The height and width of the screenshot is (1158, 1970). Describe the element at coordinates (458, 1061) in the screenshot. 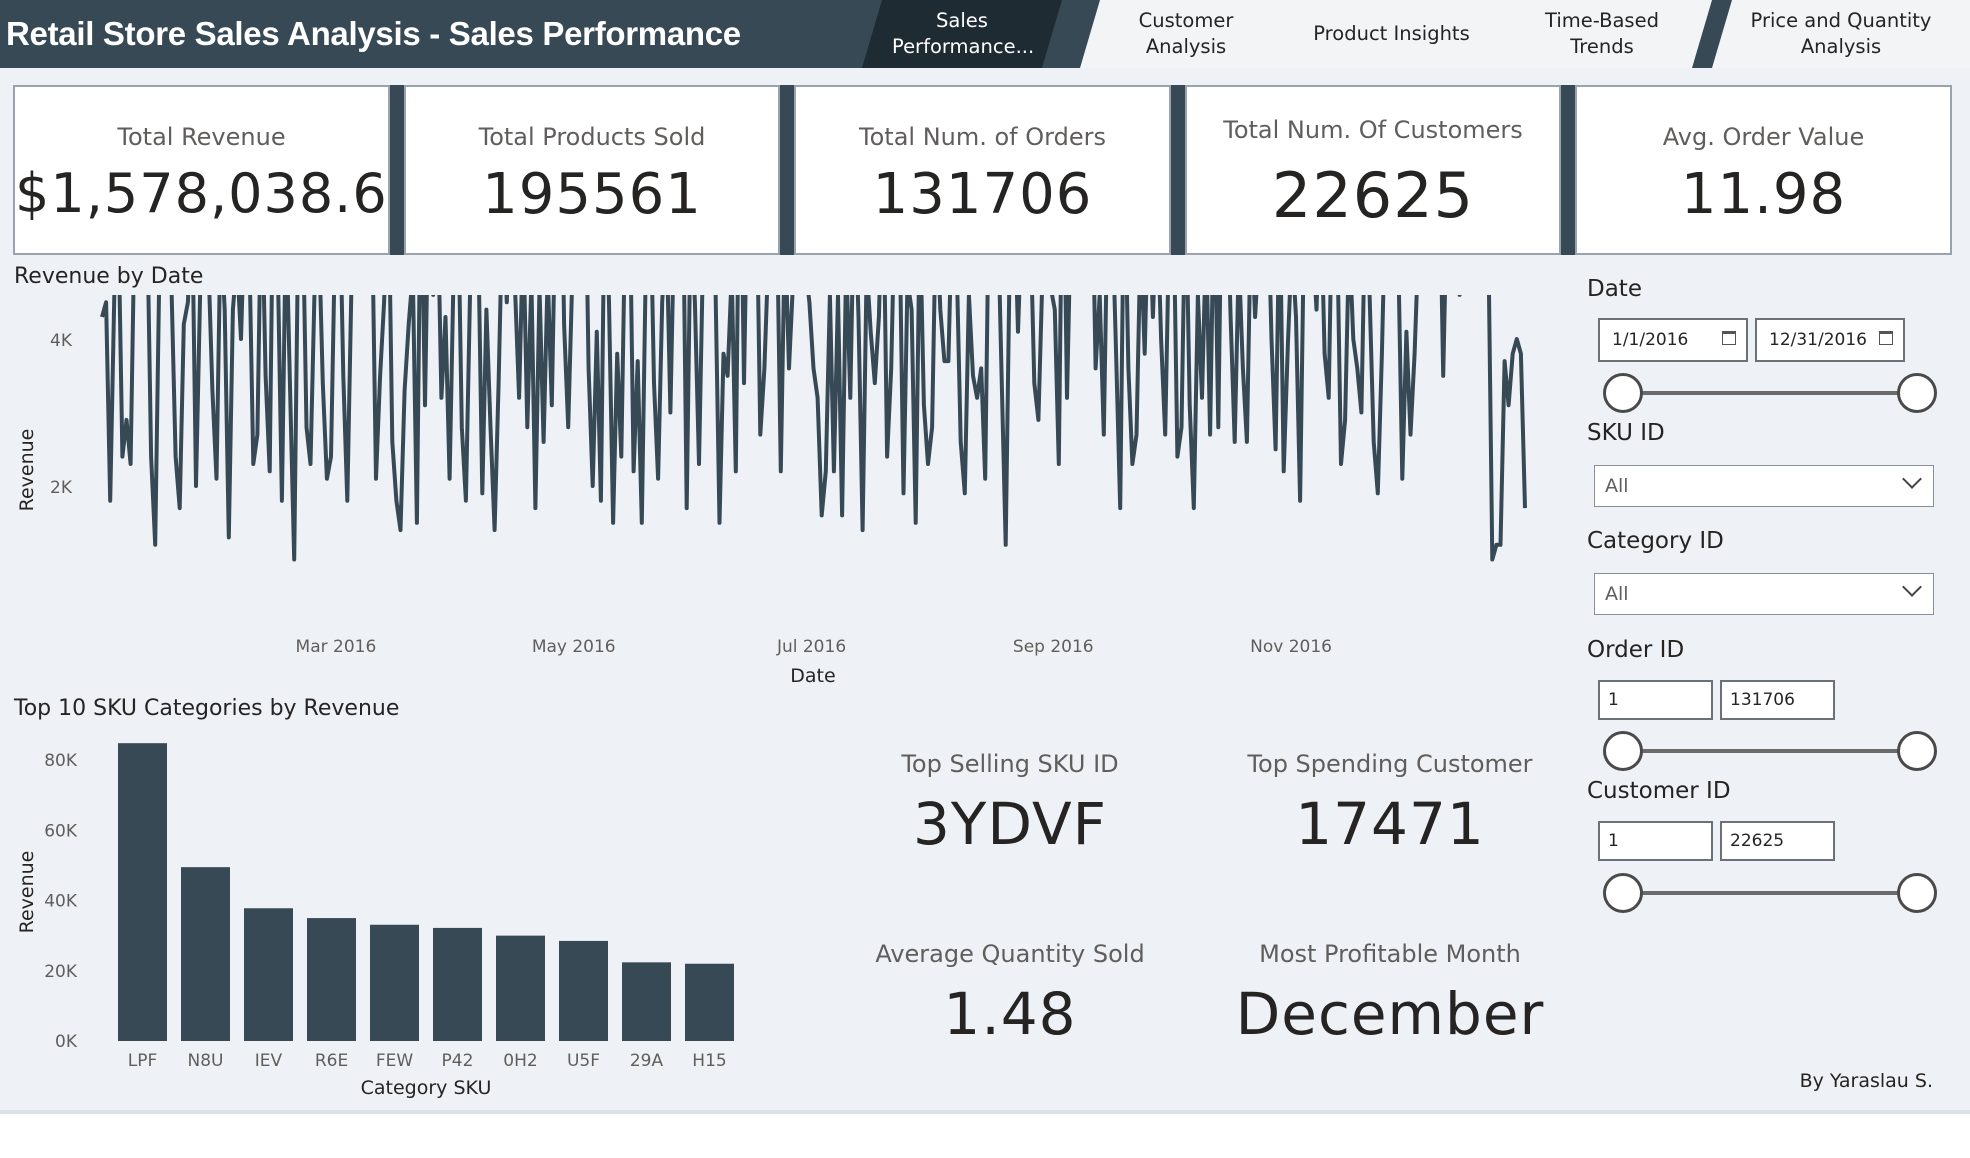

I see `x-tick-label: P42` at that location.